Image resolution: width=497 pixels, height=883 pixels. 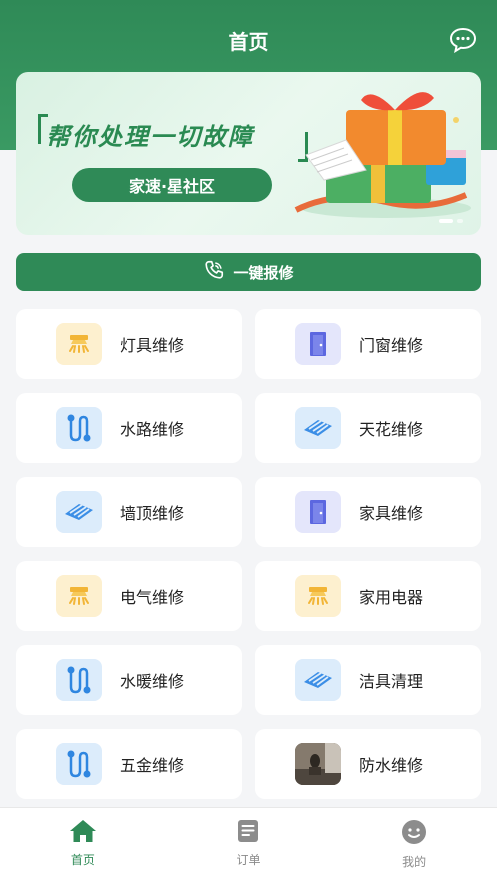 I want to click on repair-button-label: 一键报修, so click(x=263, y=272).